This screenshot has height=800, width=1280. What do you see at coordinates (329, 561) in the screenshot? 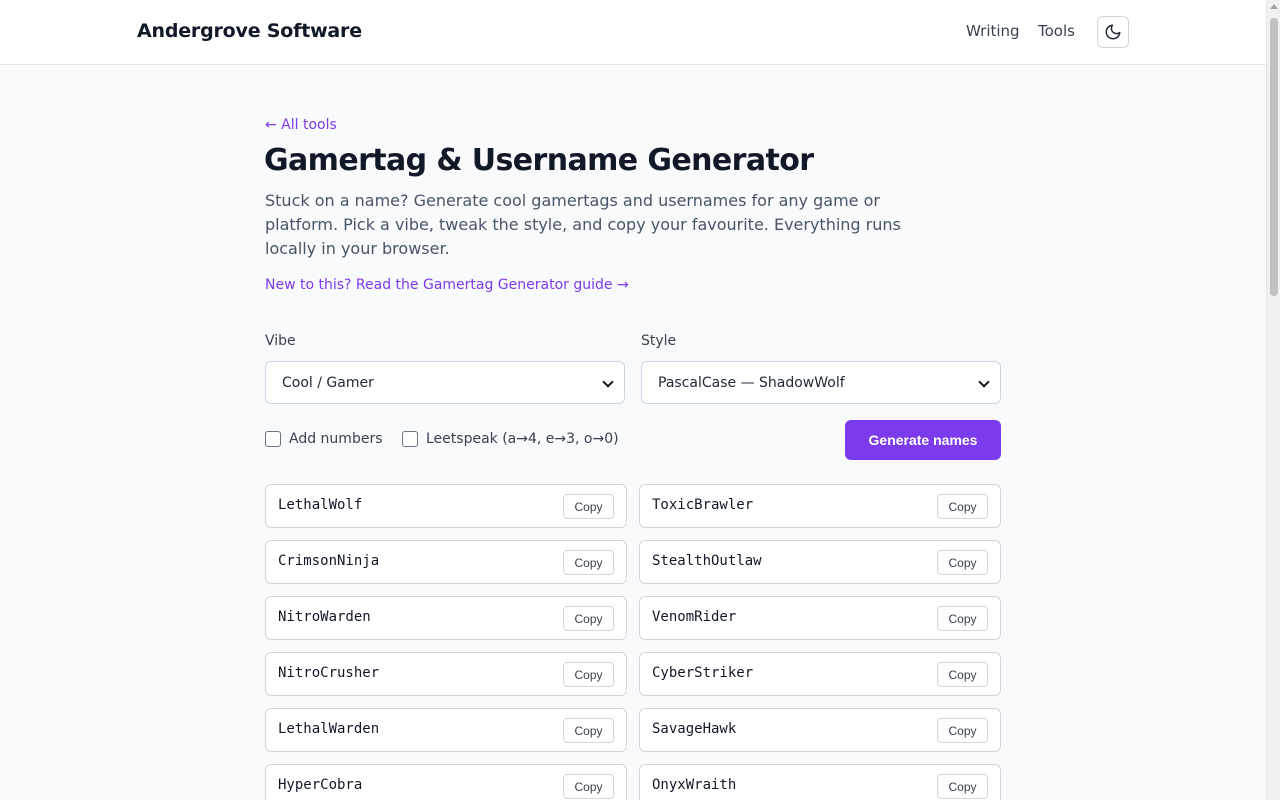
I see `generated-name: CrimsonNinja` at bounding box center [329, 561].